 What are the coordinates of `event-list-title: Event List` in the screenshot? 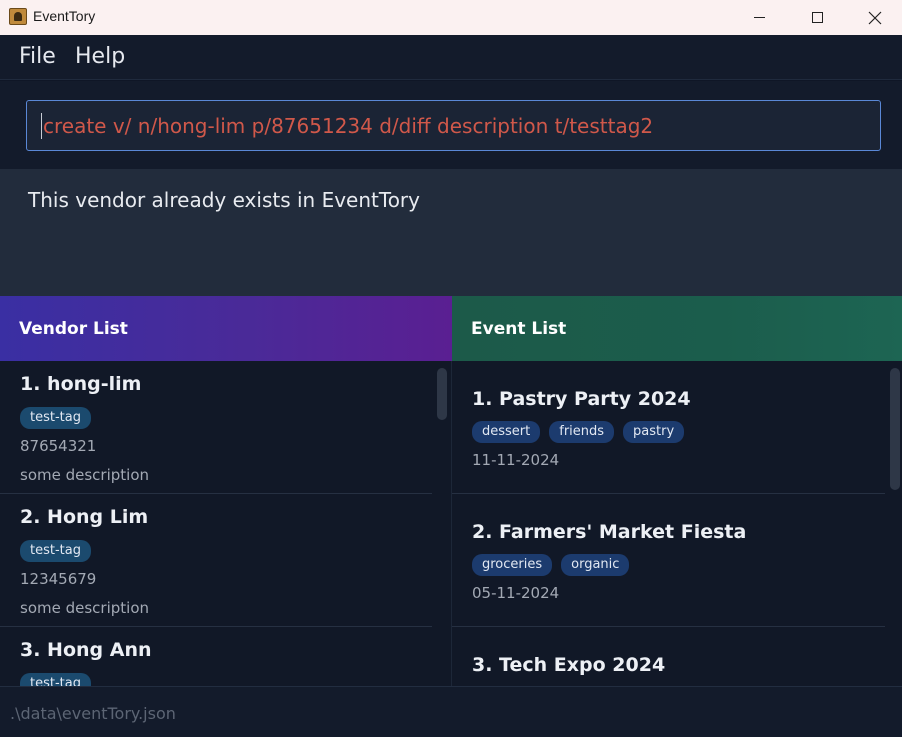 It's located at (519, 329).